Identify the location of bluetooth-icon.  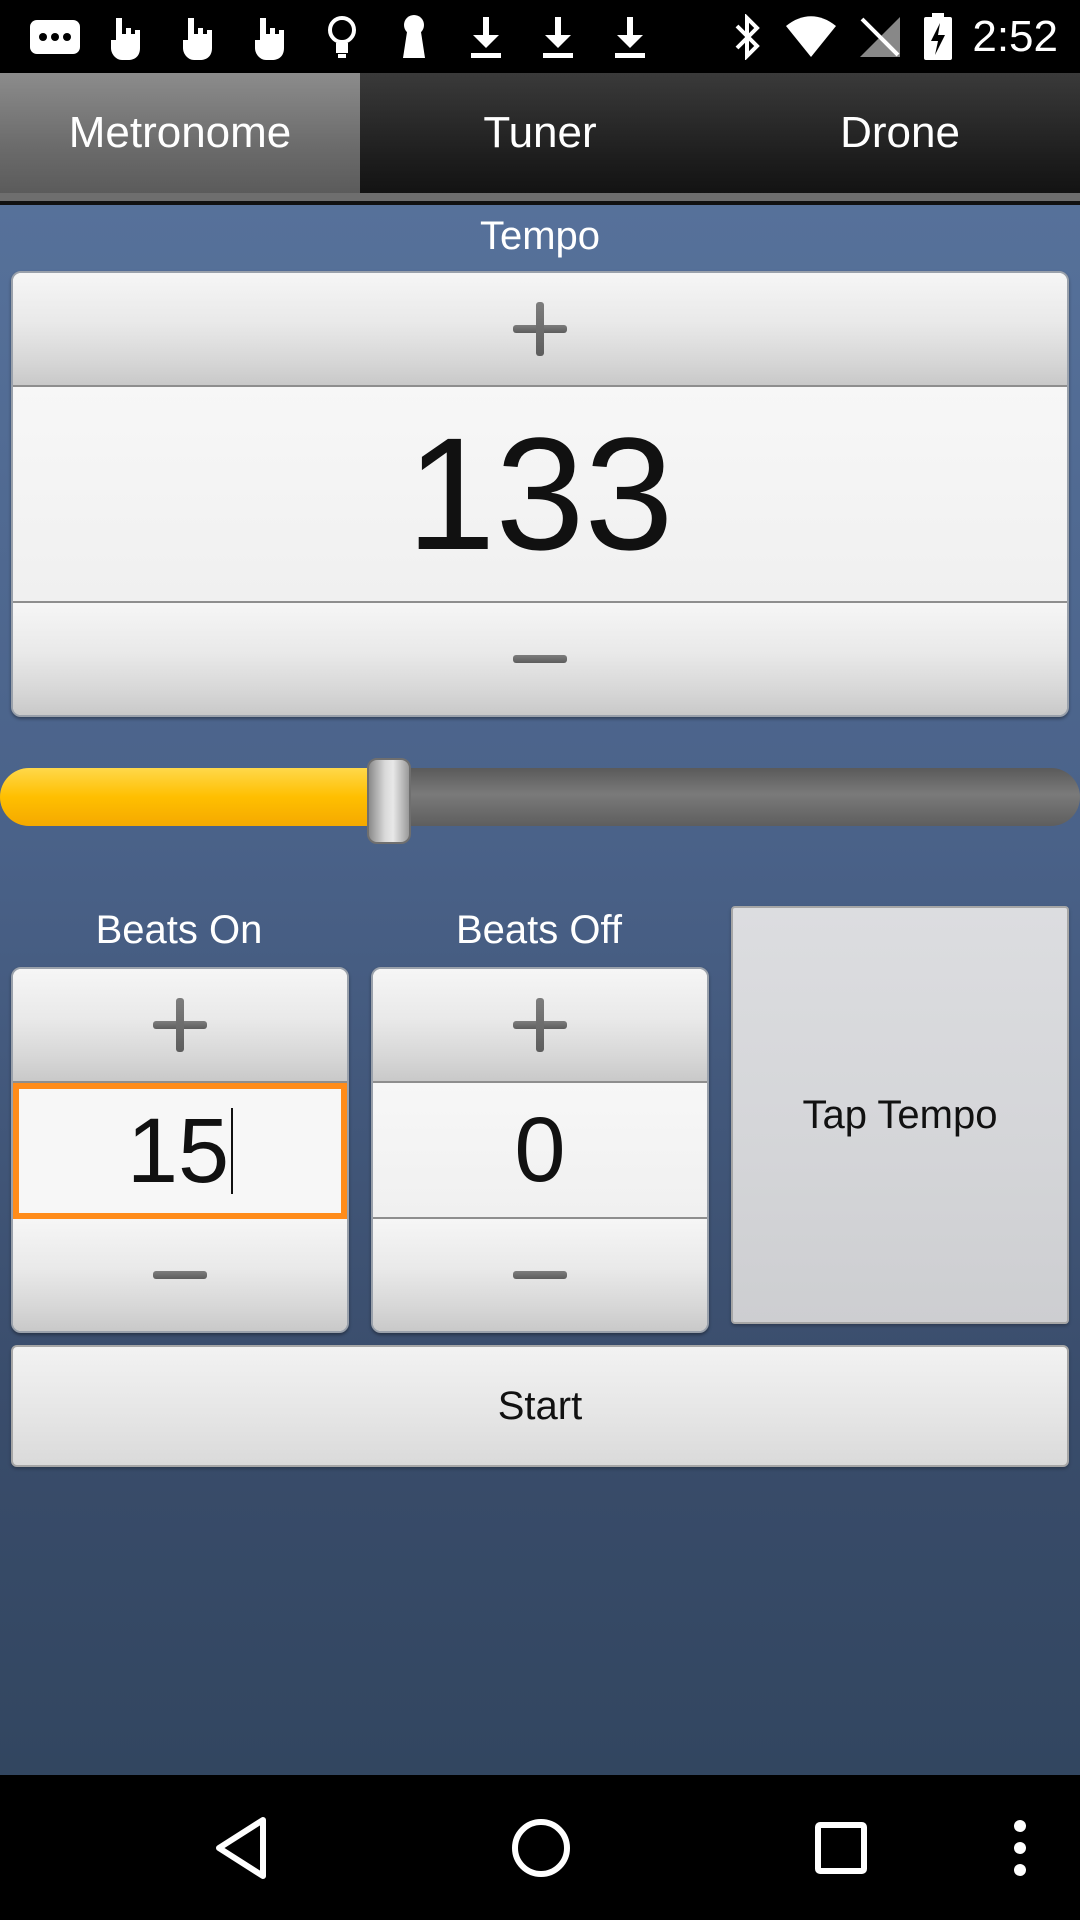
(748, 37).